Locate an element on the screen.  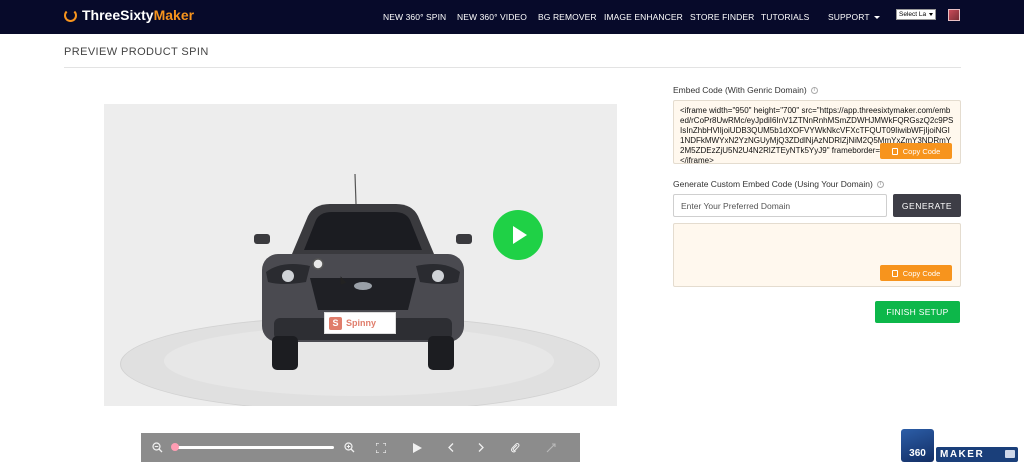
chevron-right-icon is located at coordinates (481, 447).